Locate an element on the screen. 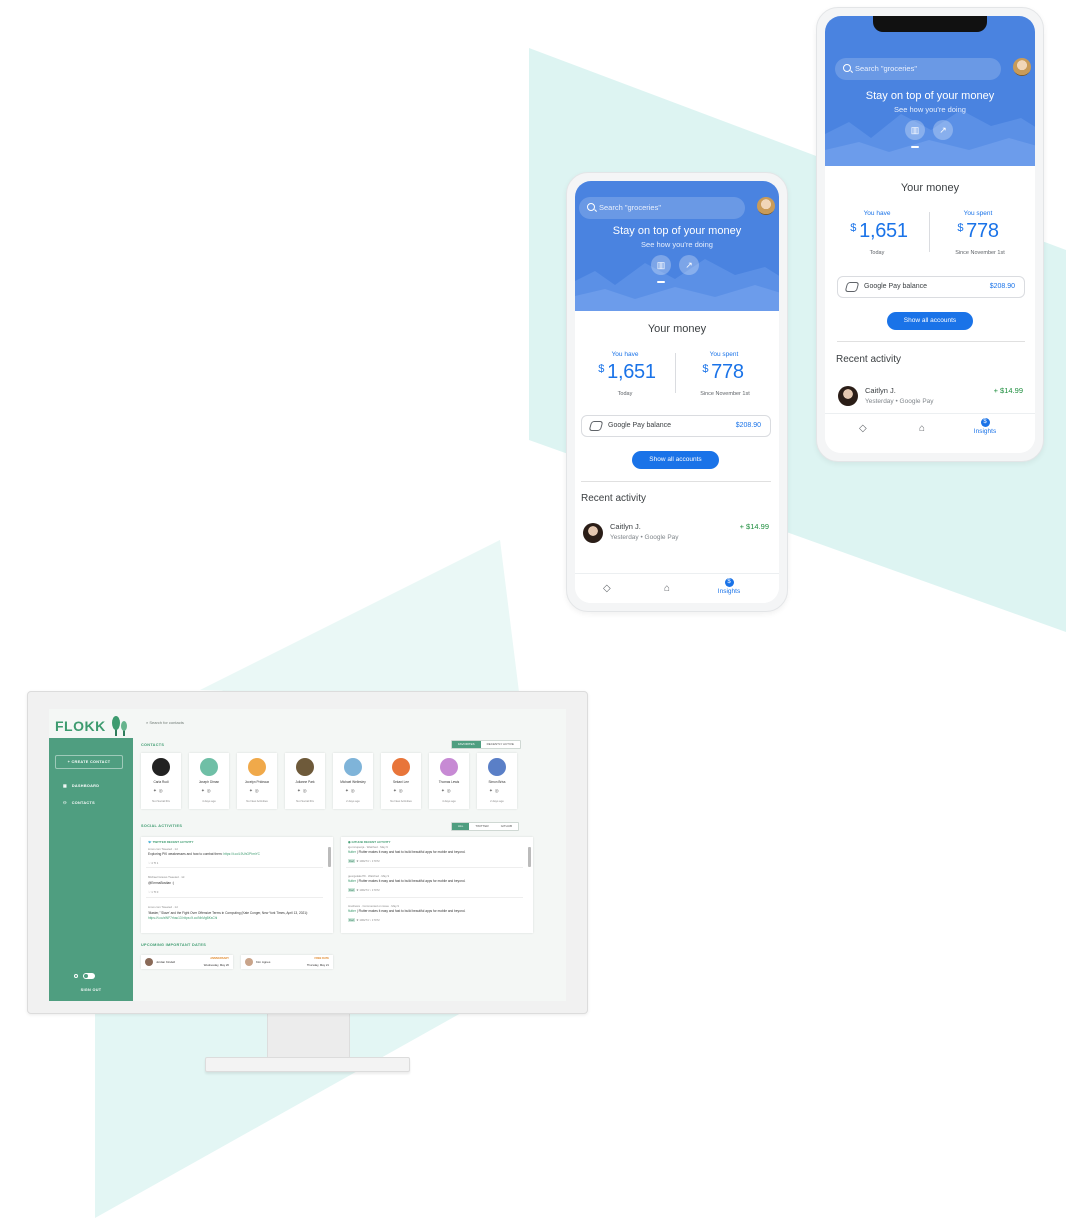 The width and height of the screenshot is (1066, 1218). contact-card: Simon Briss ✦◎ 2 days ago is located at coordinates (497, 781).